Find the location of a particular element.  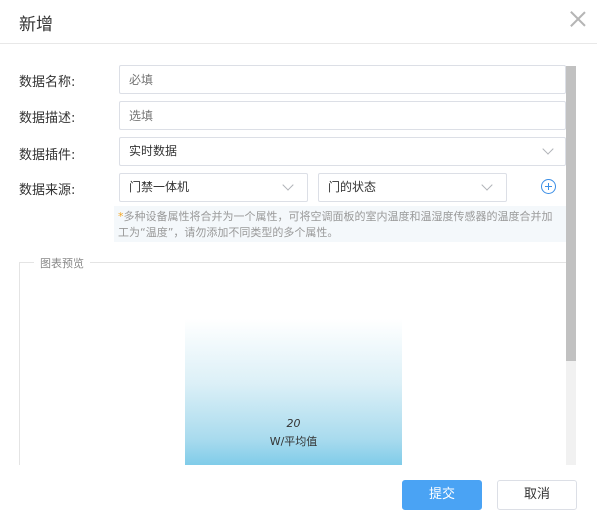

chart-preview-legend: 图表预览 is located at coordinates (62, 263).